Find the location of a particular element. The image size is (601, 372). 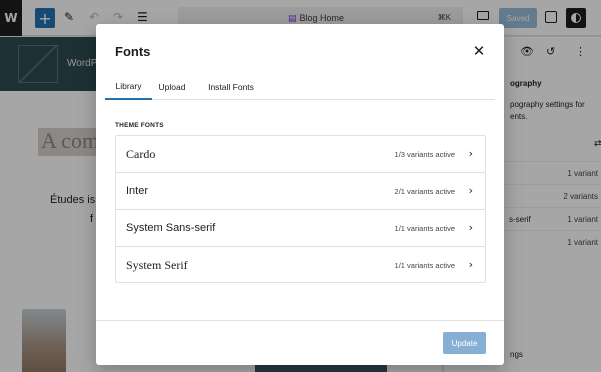

font-row-system-sans-serif: System Sans-serif 1/1 variants active › is located at coordinates (300, 228).